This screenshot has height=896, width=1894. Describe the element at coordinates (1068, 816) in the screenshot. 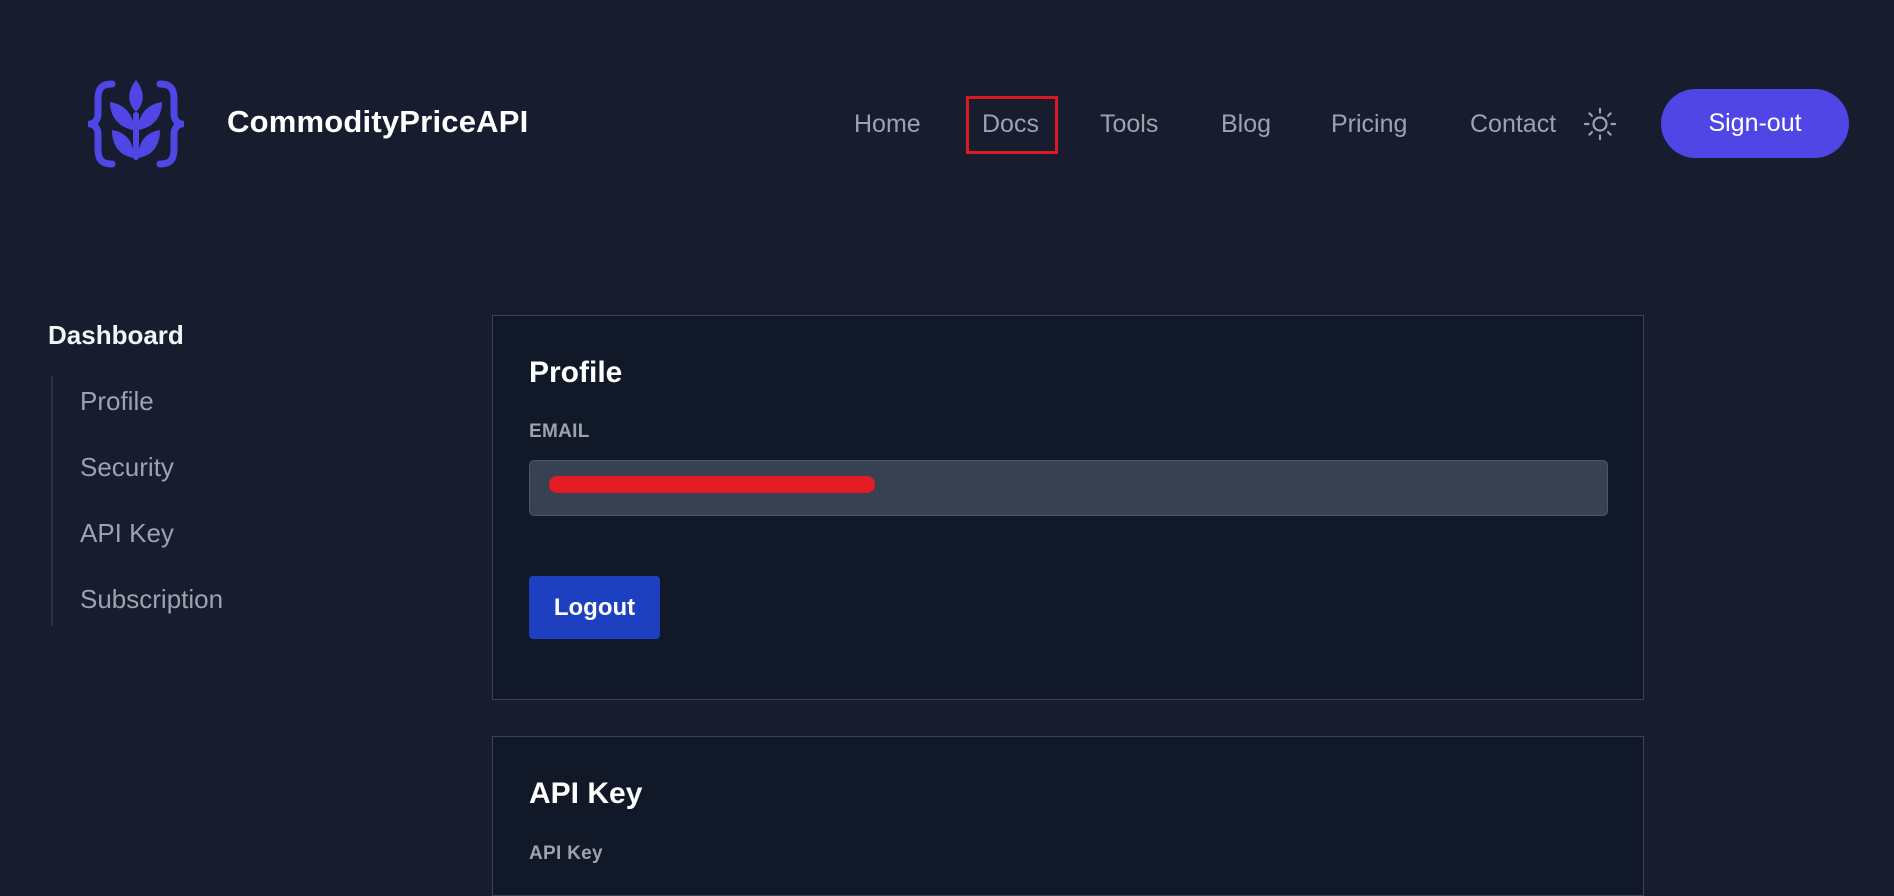

I see `api-key-card: API Key API Key` at that location.